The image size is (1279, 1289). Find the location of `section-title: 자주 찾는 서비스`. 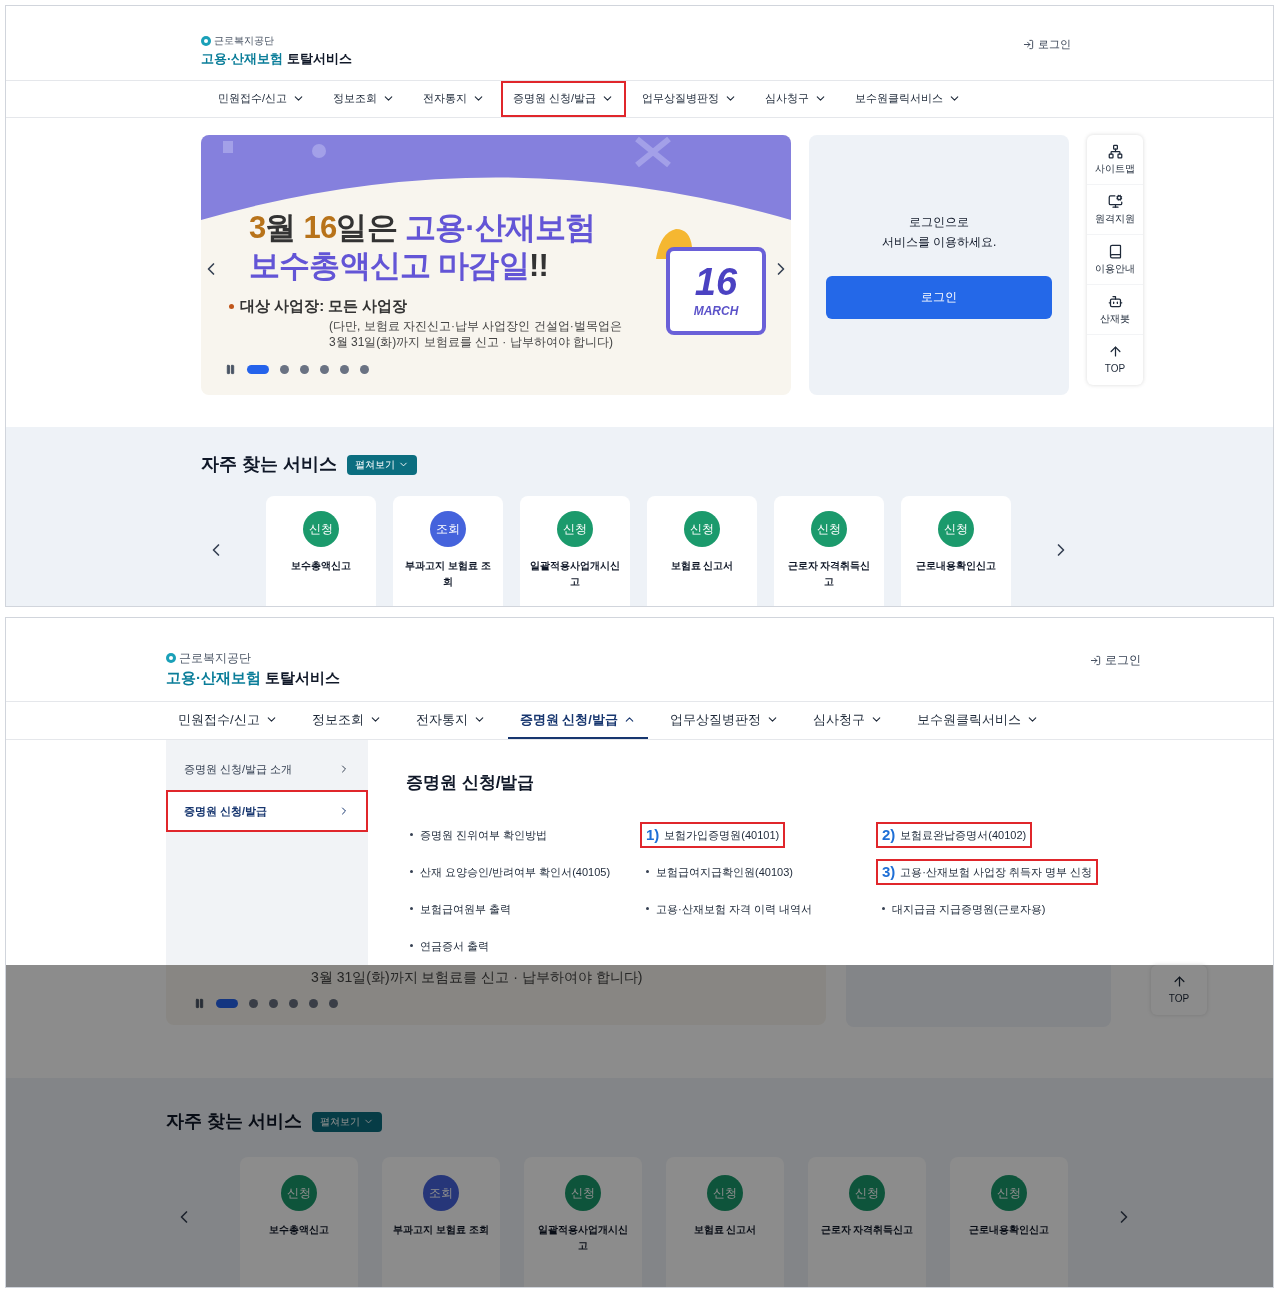

section-title: 자주 찾는 서비스 is located at coordinates (234, 1121).